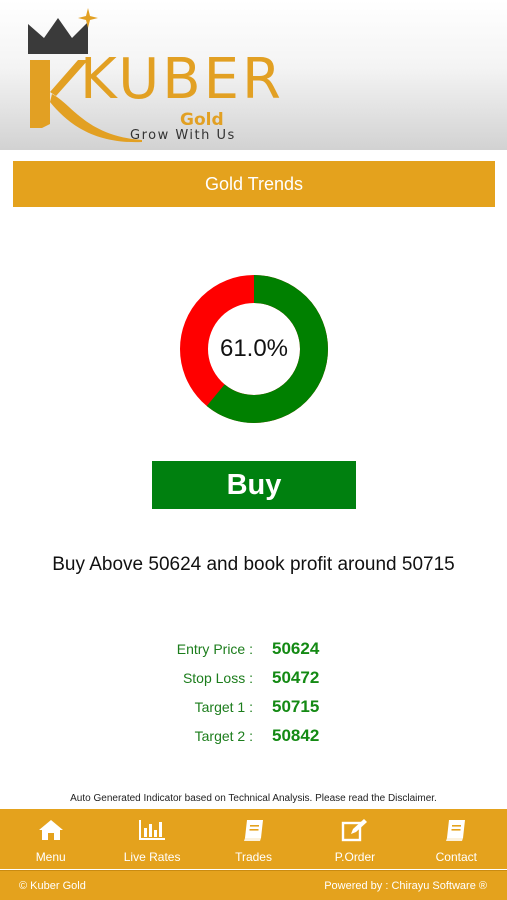 The height and width of the screenshot is (900, 507). Describe the element at coordinates (52, 886) in the screenshot. I see `copyright-text: © Kuber Gold` at that location.